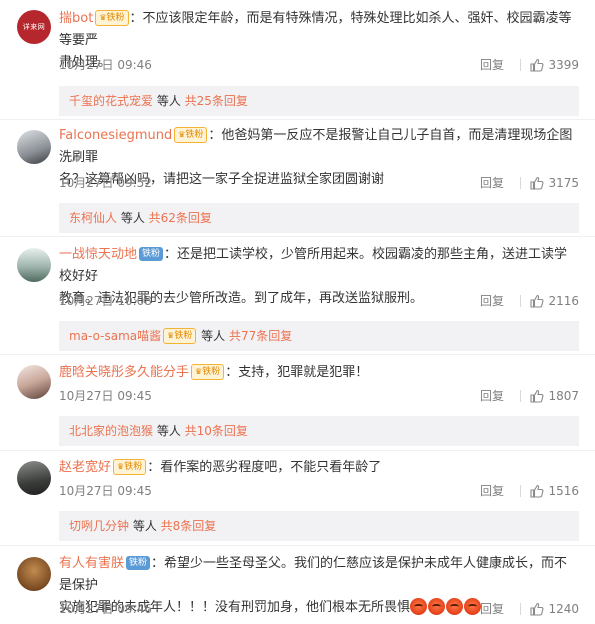 The image size is (595, 624). What do you see at coordinates (319, 609) in the screenshot?
I see `comment-meta: 10月27日 09:46 回复 1240` at bounding box center [319, 609].